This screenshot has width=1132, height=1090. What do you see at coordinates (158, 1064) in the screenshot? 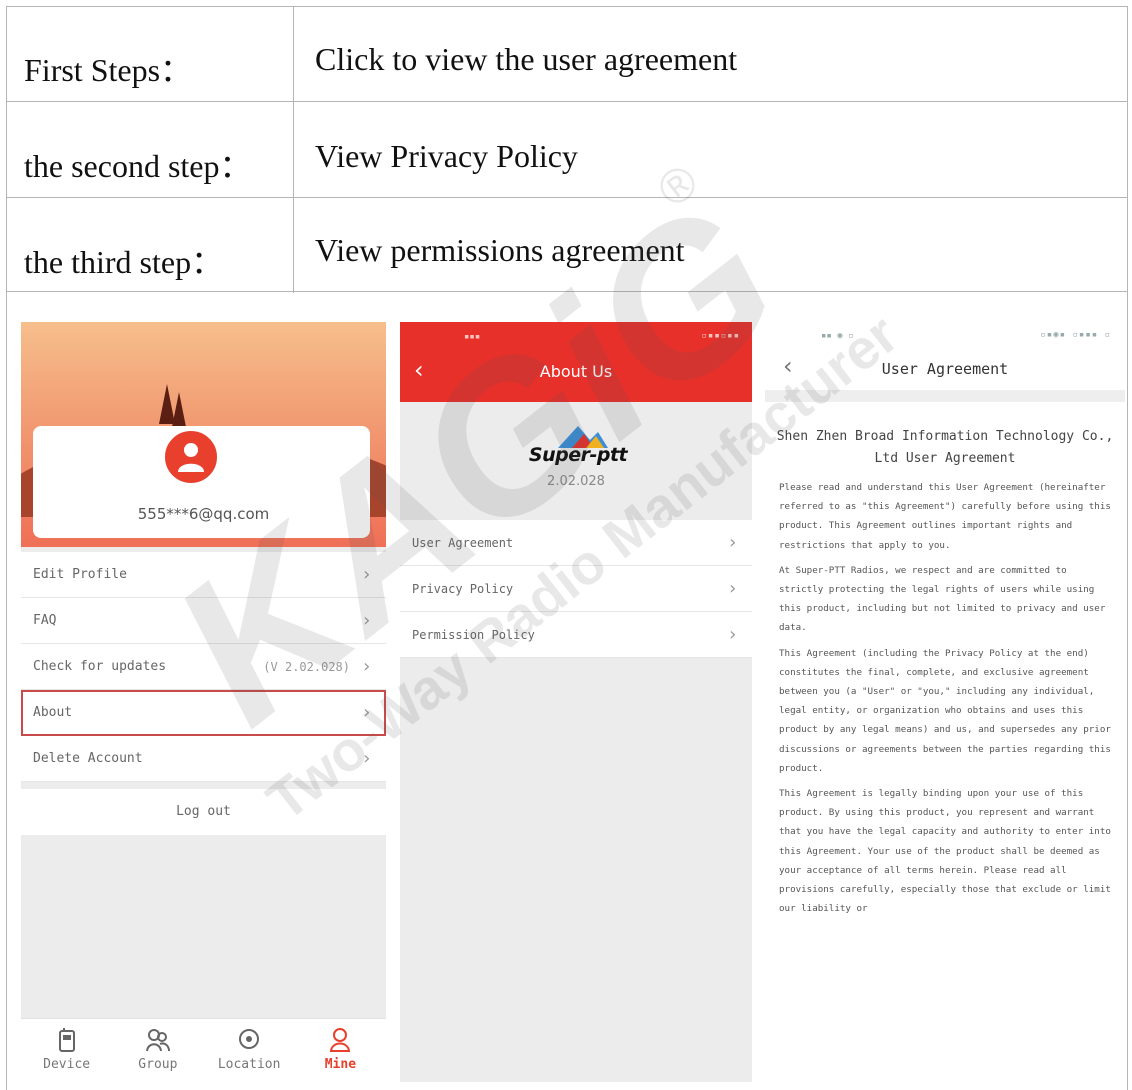
I see `tab-label: Group` at bounding box center [158, 1064].